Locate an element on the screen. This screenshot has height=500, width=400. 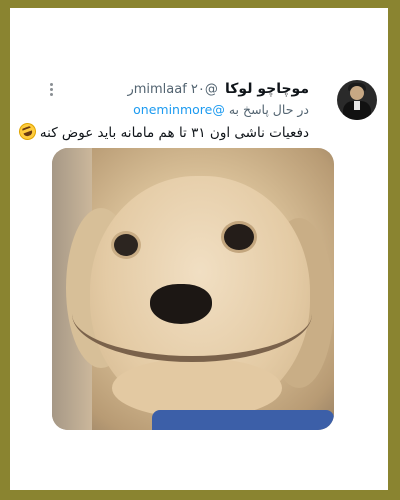
user-handle: @mimlaaf is located at coordinates (176, 89).